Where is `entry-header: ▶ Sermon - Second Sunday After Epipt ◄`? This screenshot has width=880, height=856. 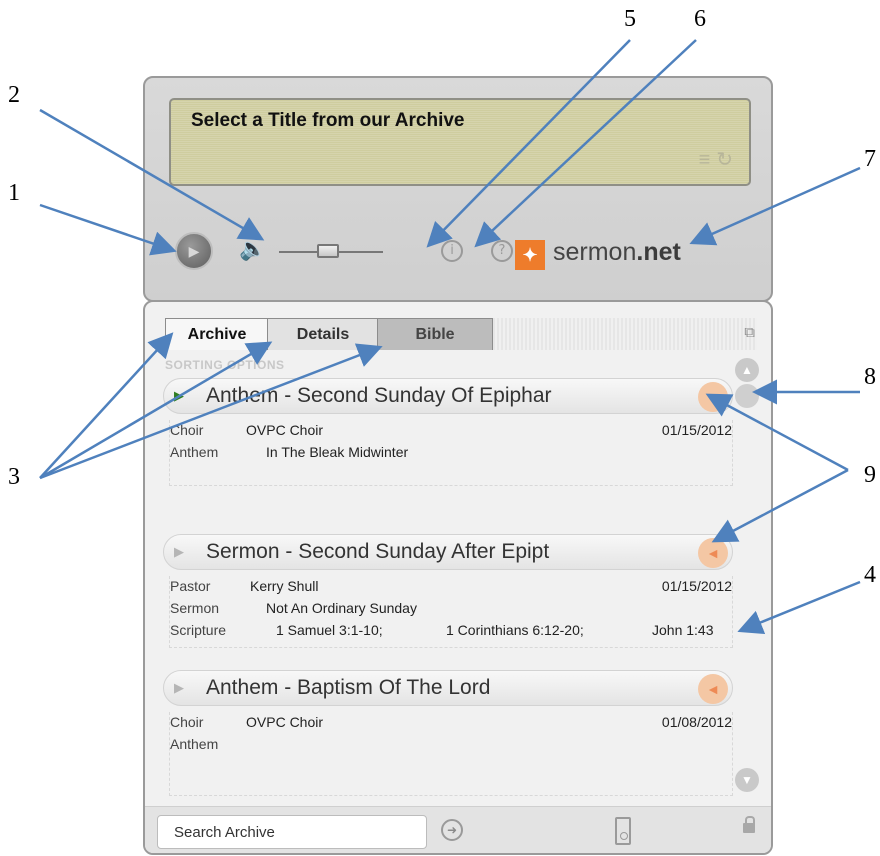 entry-header: ▶ Sermon - Second Sunday After Epipt ◄ is located at coordinates (448, 552).